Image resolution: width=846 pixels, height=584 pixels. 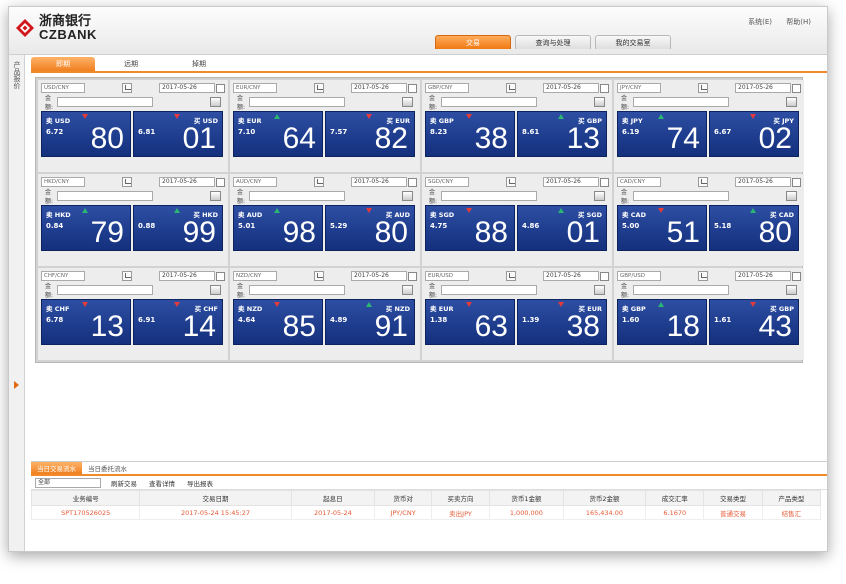 What do you see at coordinates (370, 134) in the screenshot?
I see `buy-quote-button: 买 EUR 7.57 82` at bounding box center [370, 134].